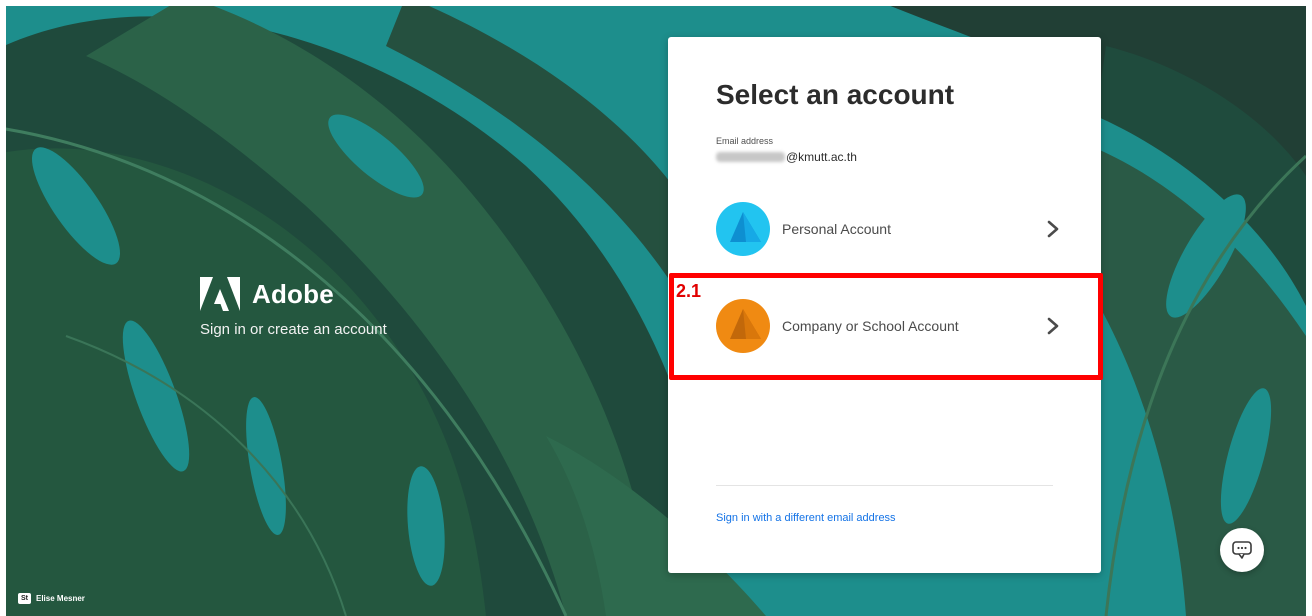 The width and height of the screenshot is (1312, 616). What do you see at coordinates (835, 94) in the screenshot?
I see `page-title: Select an account` at bounding box center [835, 94].